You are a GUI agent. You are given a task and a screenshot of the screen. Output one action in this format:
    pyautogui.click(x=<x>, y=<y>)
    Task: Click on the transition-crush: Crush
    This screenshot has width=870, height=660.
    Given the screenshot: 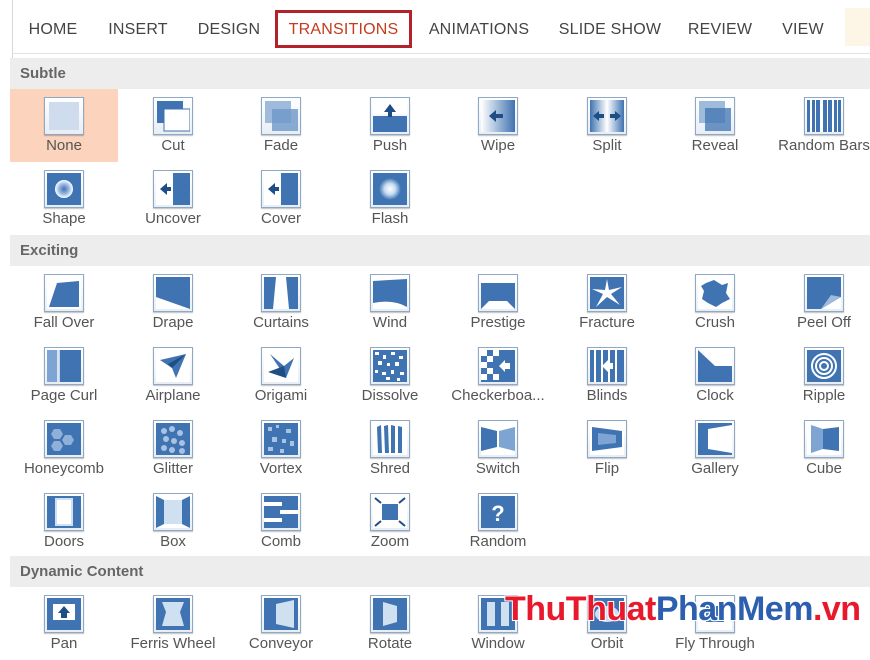 What is the action you would take?
    pyautogui.click(x=715, y=302)
    